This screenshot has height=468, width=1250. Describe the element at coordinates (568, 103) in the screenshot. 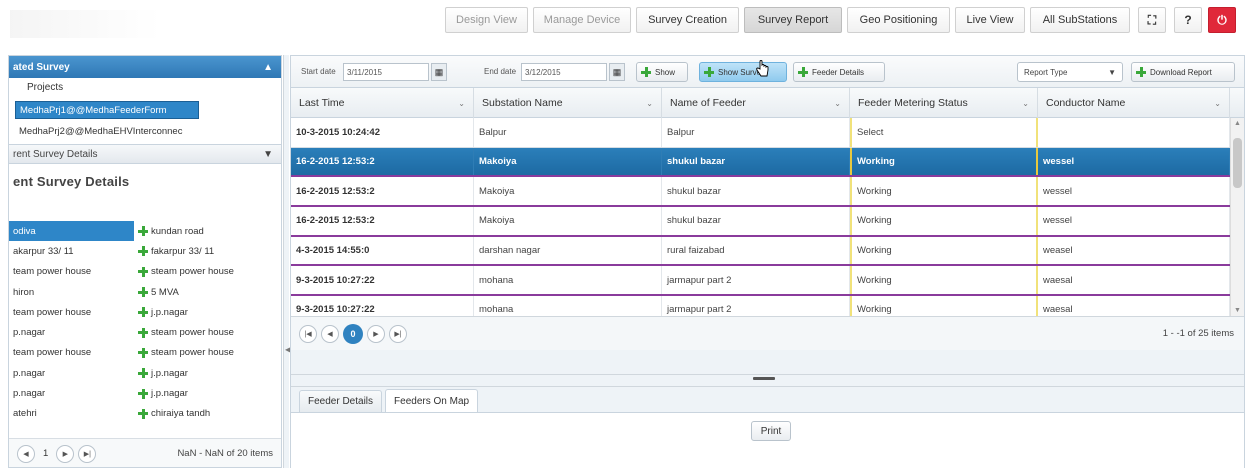

I see `column-header: Substation Name ⌄` at that location.